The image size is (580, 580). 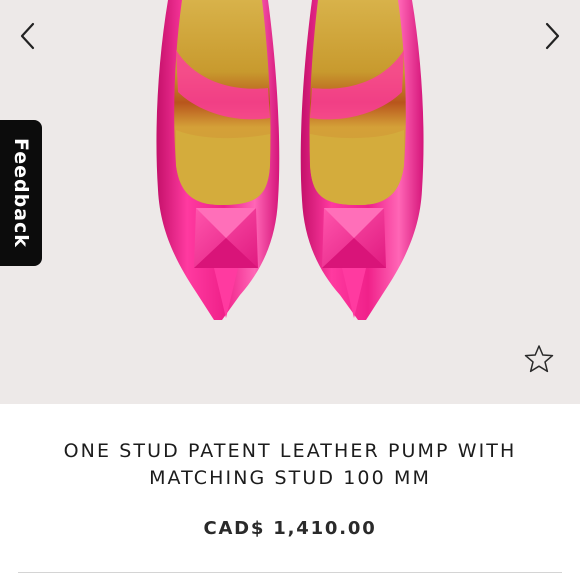 I want to click on feedback-label: Feedback, so click(x=21, y=193).